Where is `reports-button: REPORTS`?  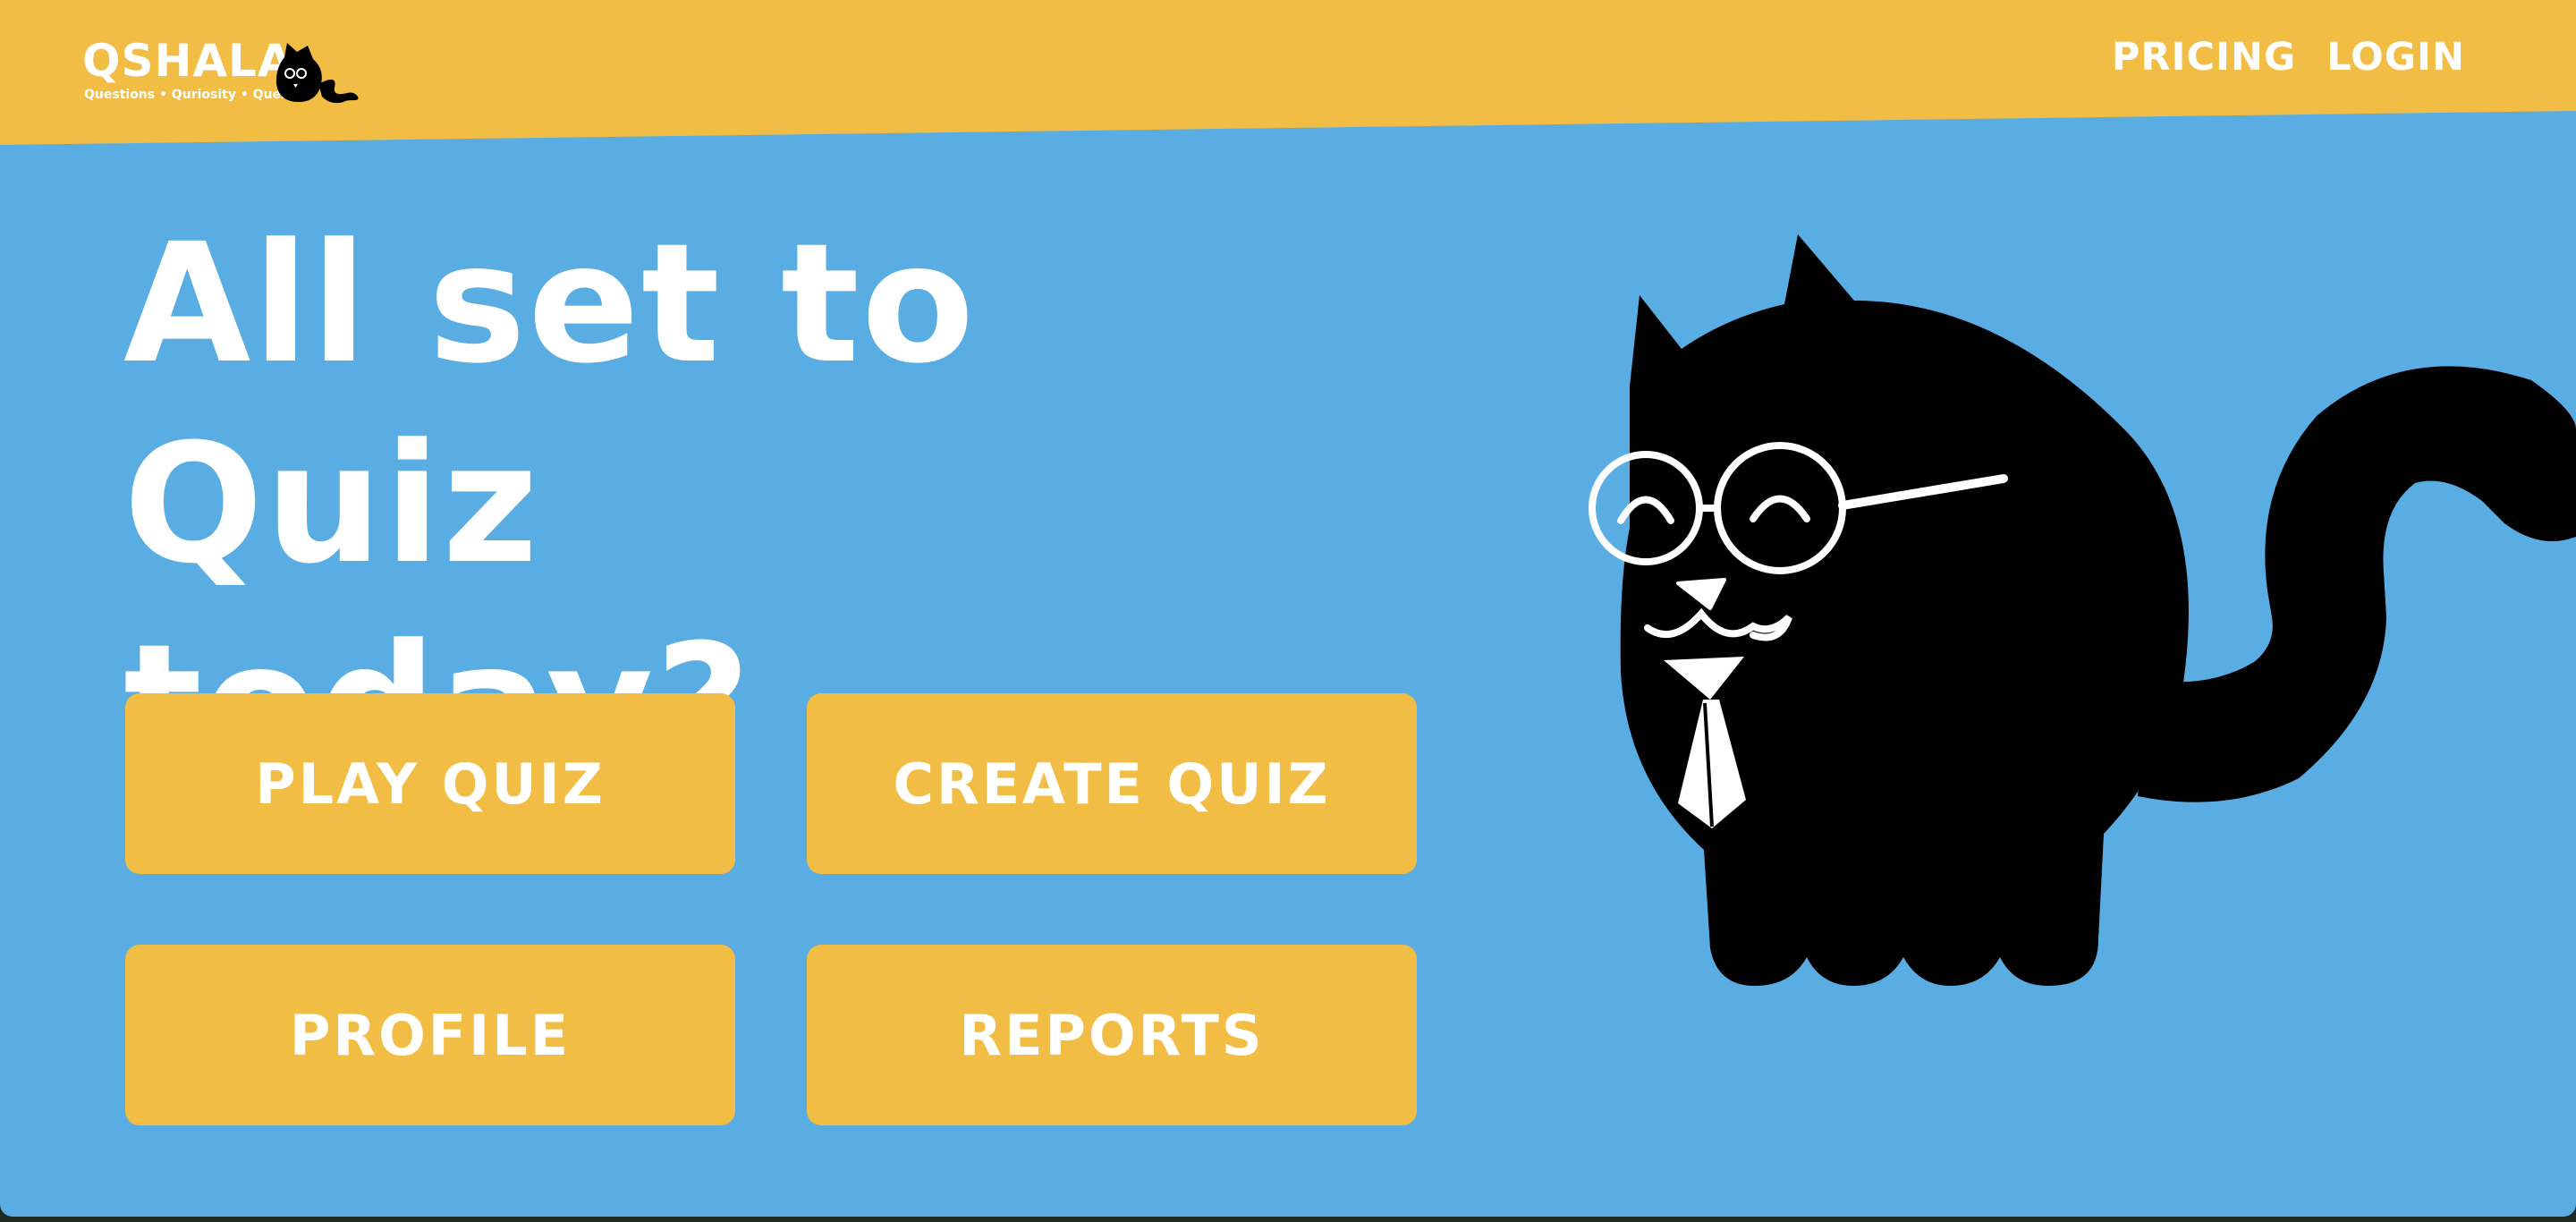 reports-button: REPORTS is located at coordinates (1112, 1035).